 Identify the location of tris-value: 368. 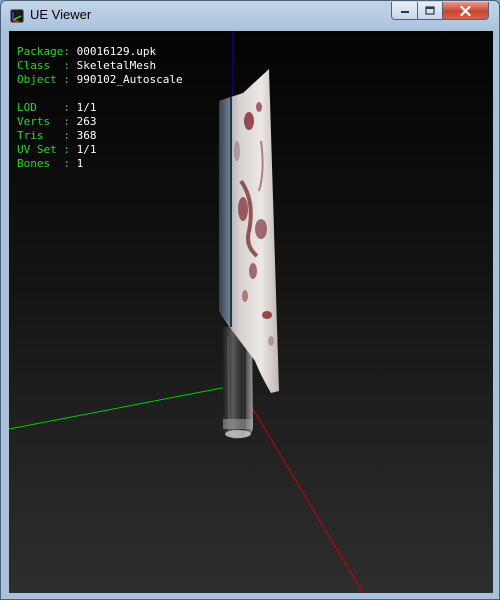
(86, 135).